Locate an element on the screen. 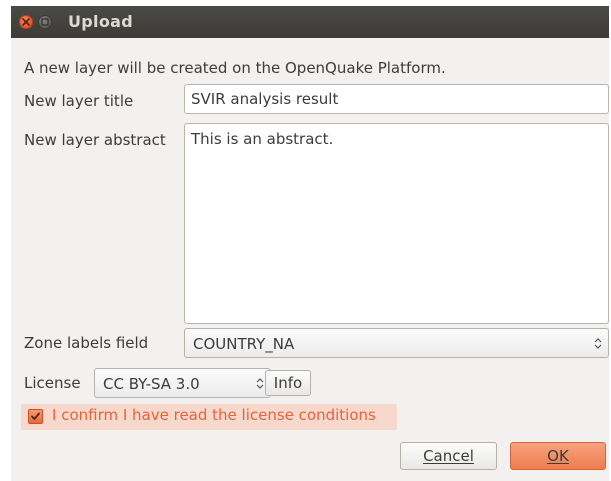  close-button is located at coordinates (26, 22).